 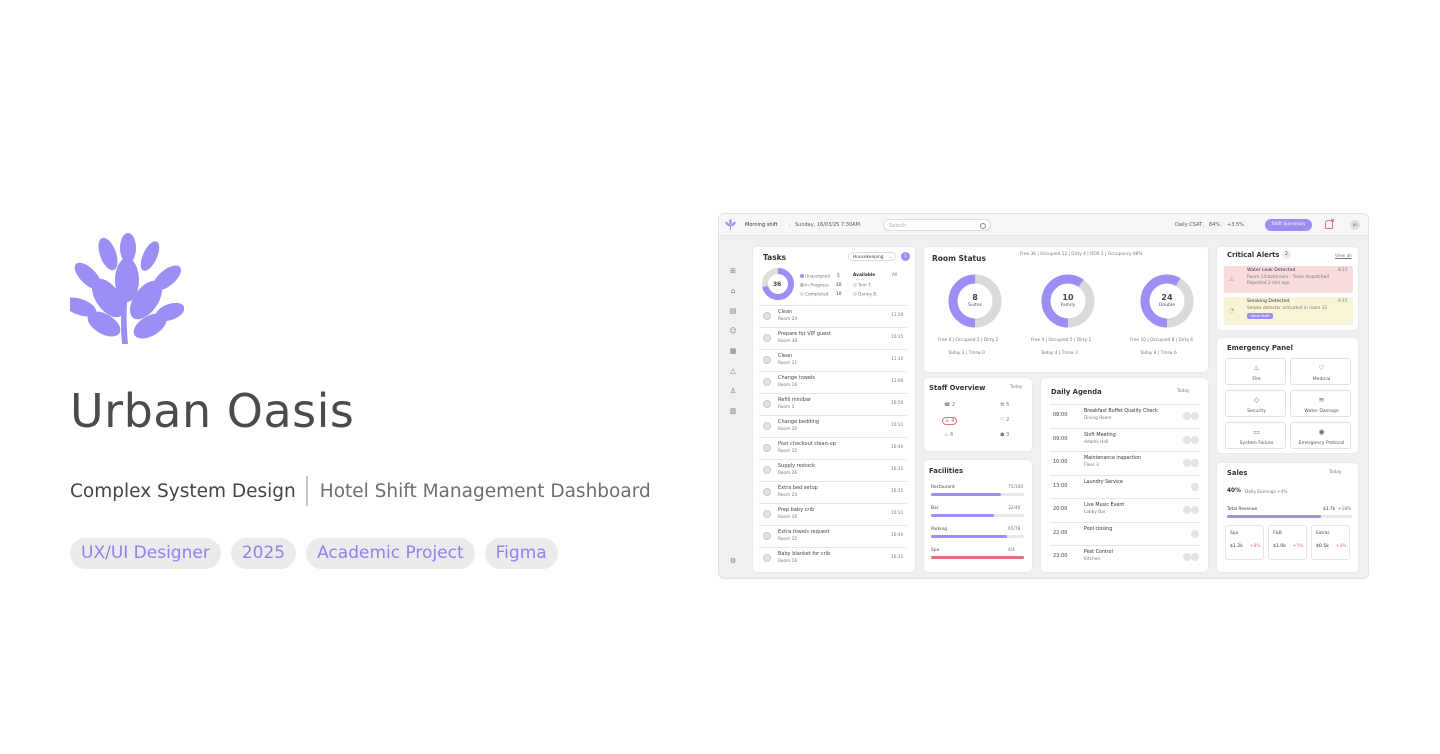 I want to click on agenda-event: Pest Control, so click(x=1098, y=552).